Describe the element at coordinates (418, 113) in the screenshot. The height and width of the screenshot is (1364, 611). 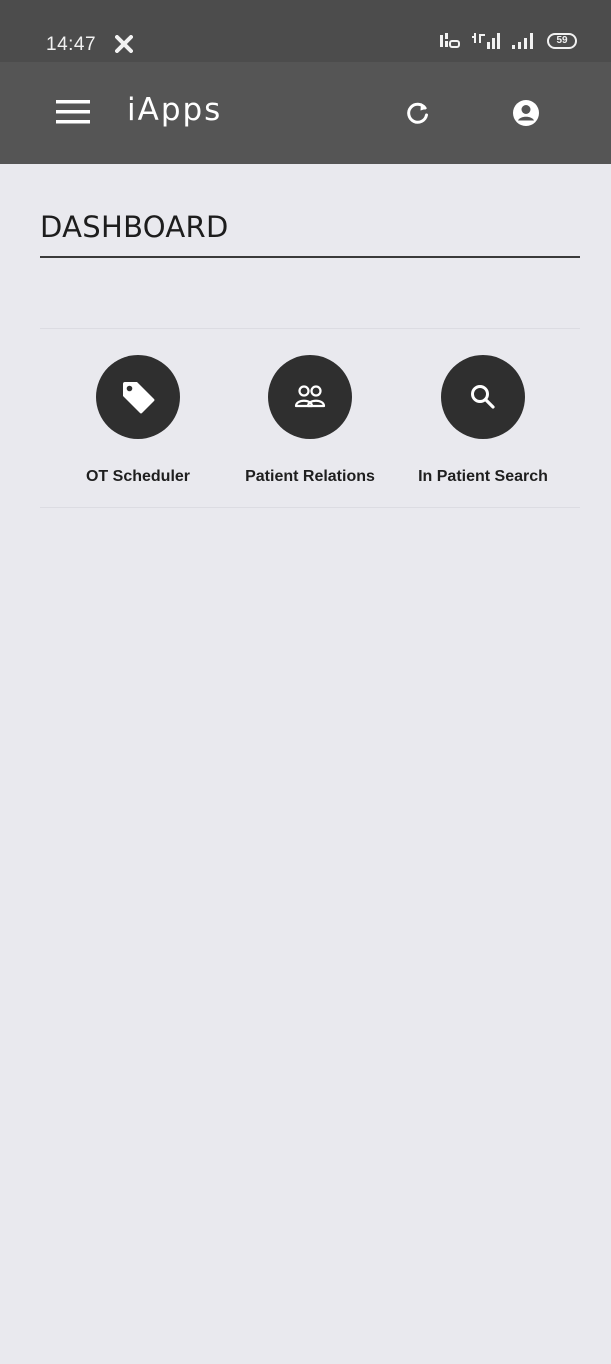
I see `refresh-icon` at that location.